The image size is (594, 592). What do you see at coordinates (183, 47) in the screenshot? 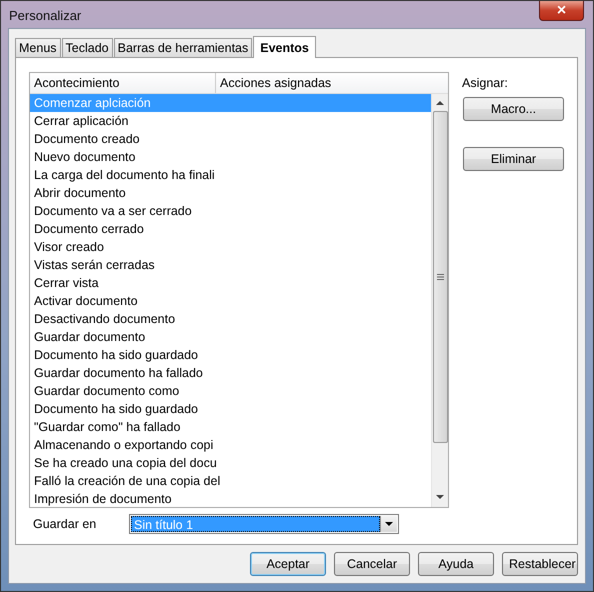
I see `tab: Barras de herramientas` at bounding box center [183, 47].